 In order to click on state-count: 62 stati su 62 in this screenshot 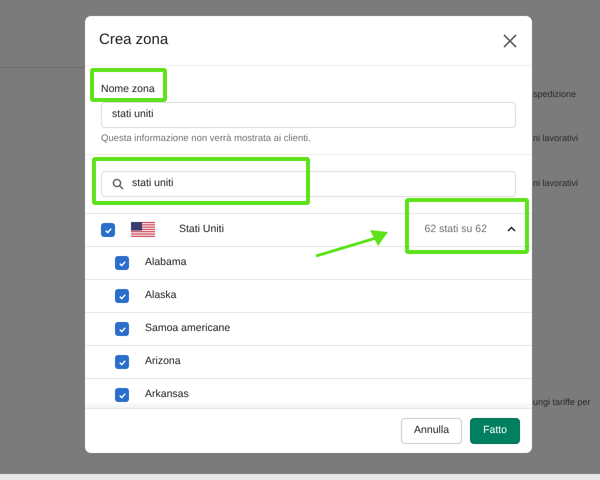, I will do `click(455, 230)`.